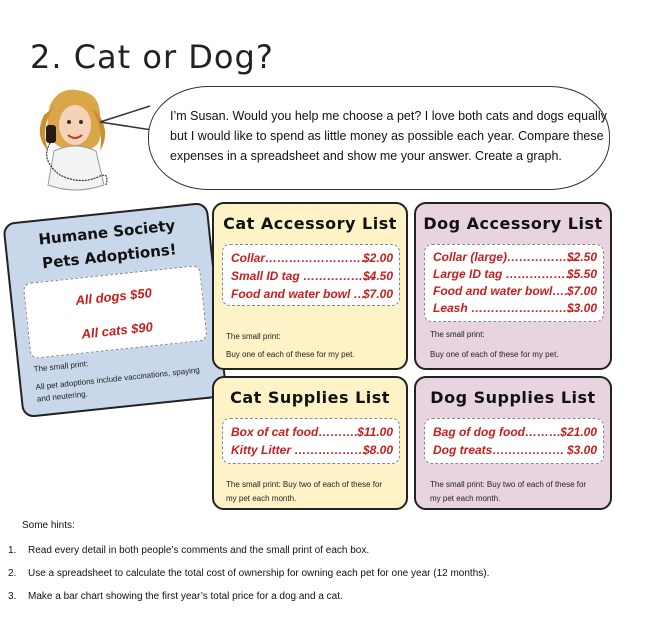  What do you see at coordinates (253, 336) in the screenshot?
I see `cat-accessory-small-label: The small print:` at bounding box center [253, 336].